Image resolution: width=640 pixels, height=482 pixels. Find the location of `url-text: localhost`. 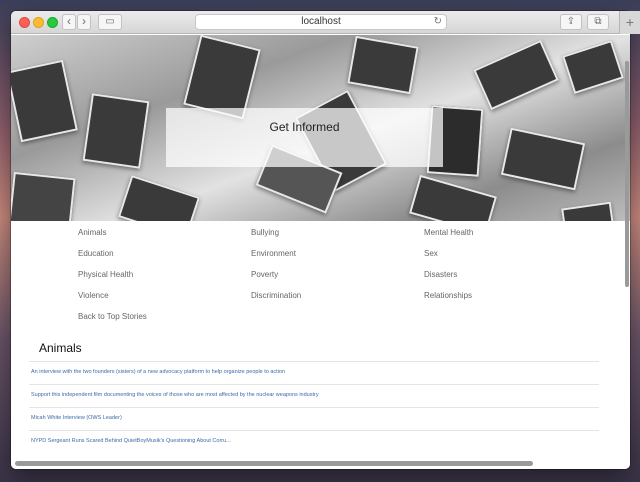

url-text: localhost is located at coordinates (321, 21).